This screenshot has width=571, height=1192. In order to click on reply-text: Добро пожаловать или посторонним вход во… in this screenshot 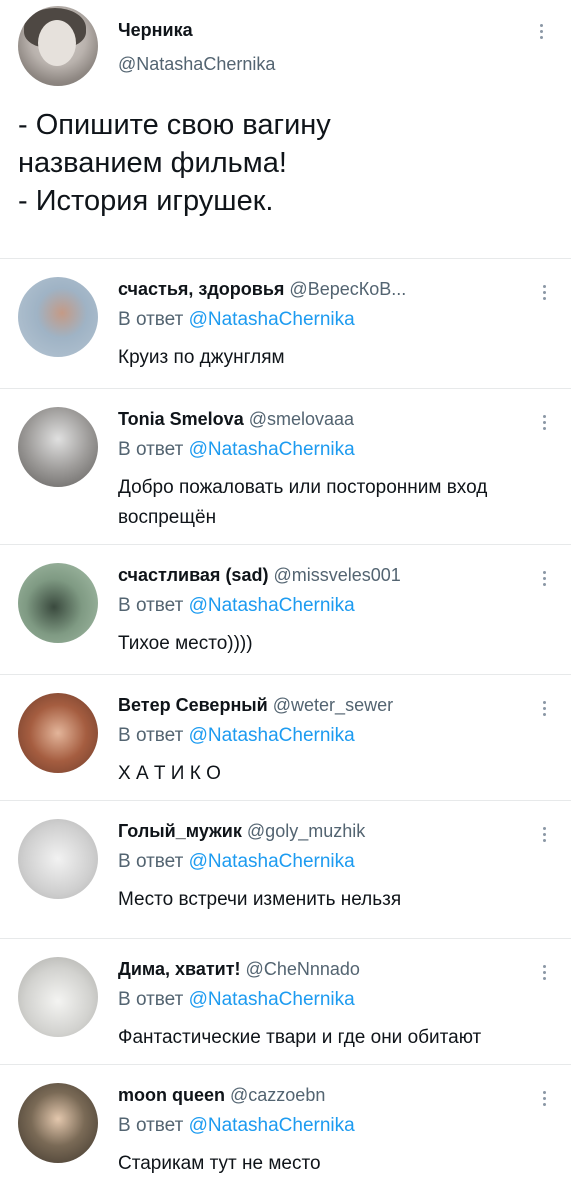, I will do `click(303, 502)`.